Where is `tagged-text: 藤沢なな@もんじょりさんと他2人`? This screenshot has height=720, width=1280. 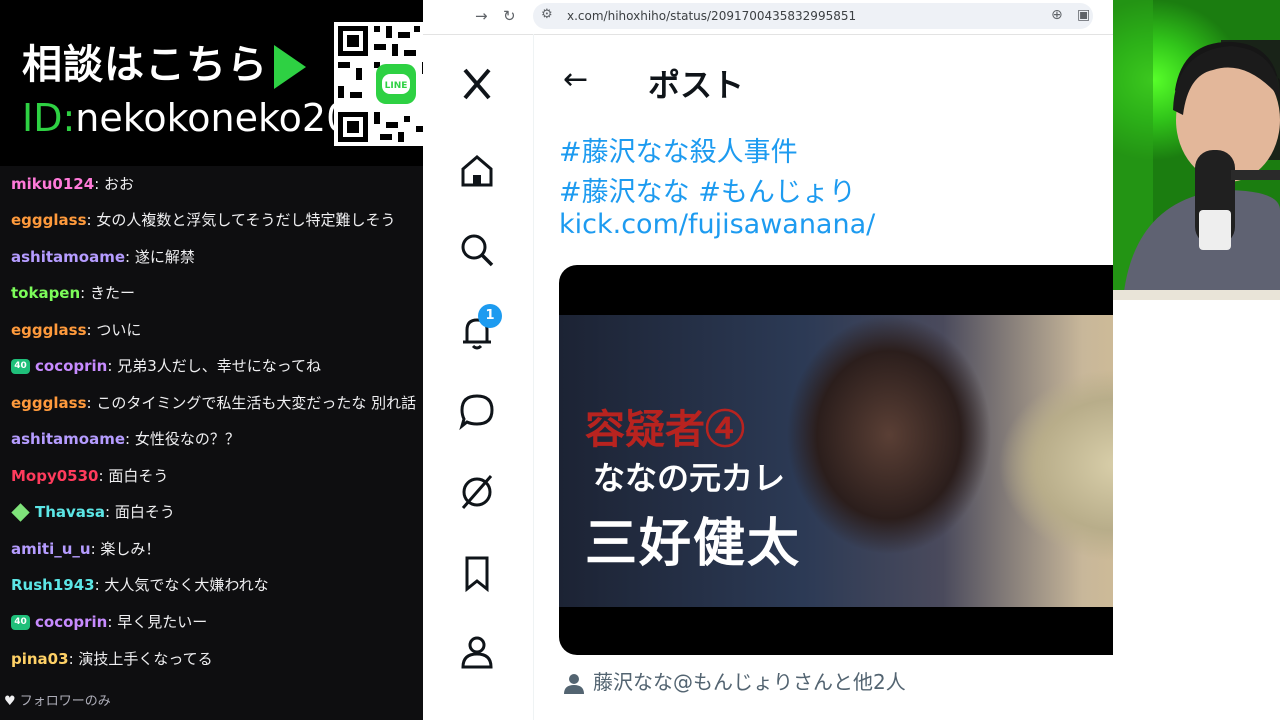
tagged-text: 藤沢なな@もんじょりさんと他2人 is located at coordinates (749, 682).